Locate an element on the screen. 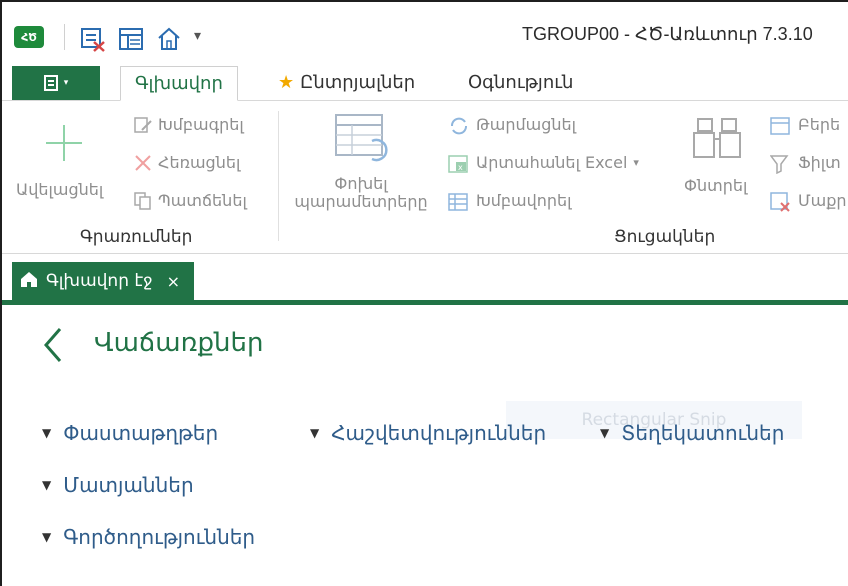  add-button: Ավելացնել is located at coordinates (59, 190).